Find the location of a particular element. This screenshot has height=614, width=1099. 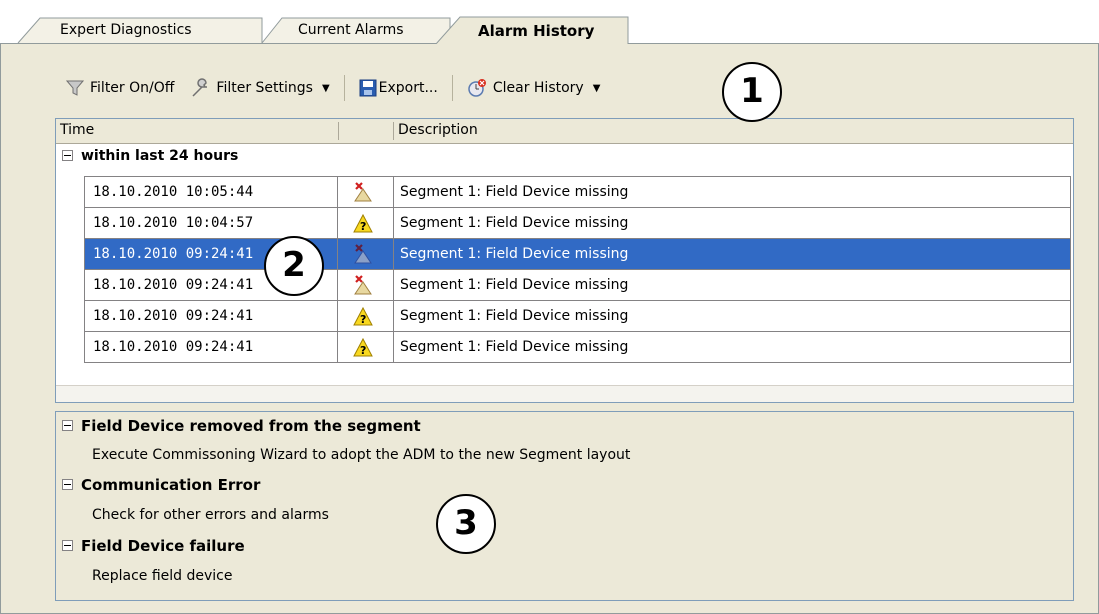

funnel-icon is located at coordinates (75, 88).